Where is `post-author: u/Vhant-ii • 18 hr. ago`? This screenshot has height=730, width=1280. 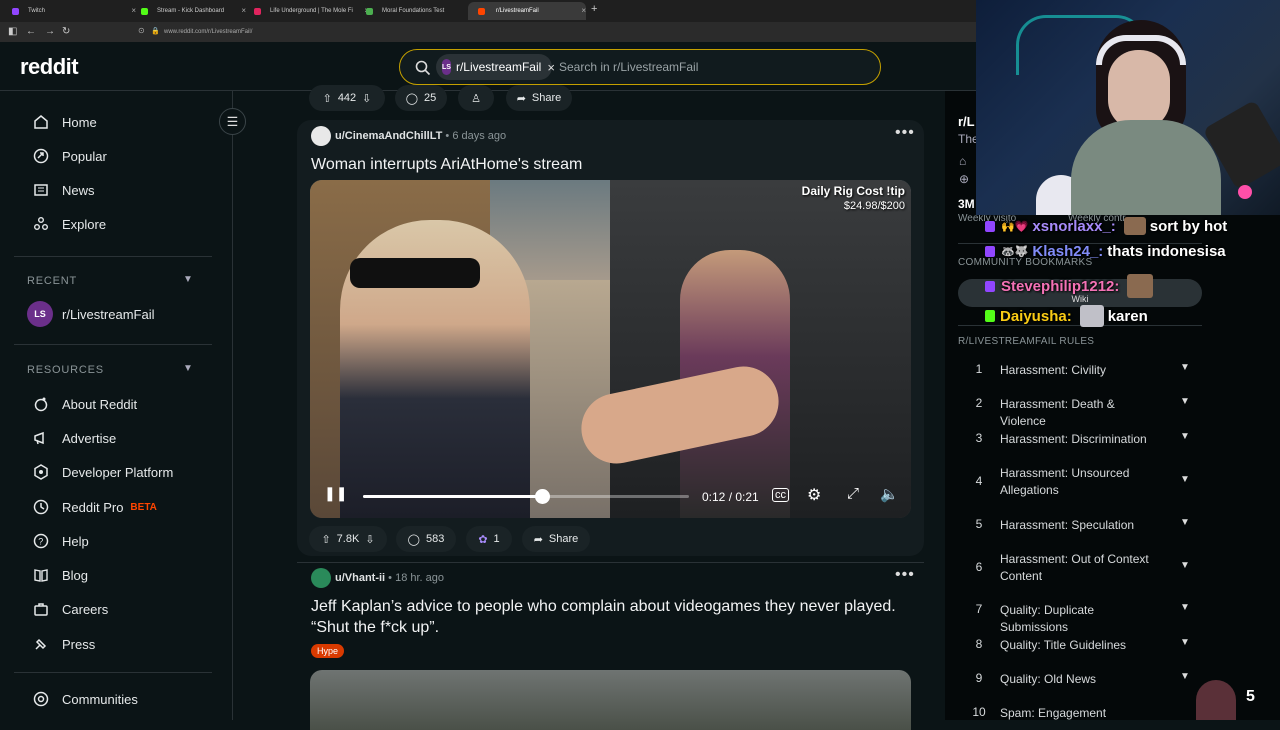
post-author: u/Vhant-ii • 18 hr. ago is located at coordinates (389, 578).